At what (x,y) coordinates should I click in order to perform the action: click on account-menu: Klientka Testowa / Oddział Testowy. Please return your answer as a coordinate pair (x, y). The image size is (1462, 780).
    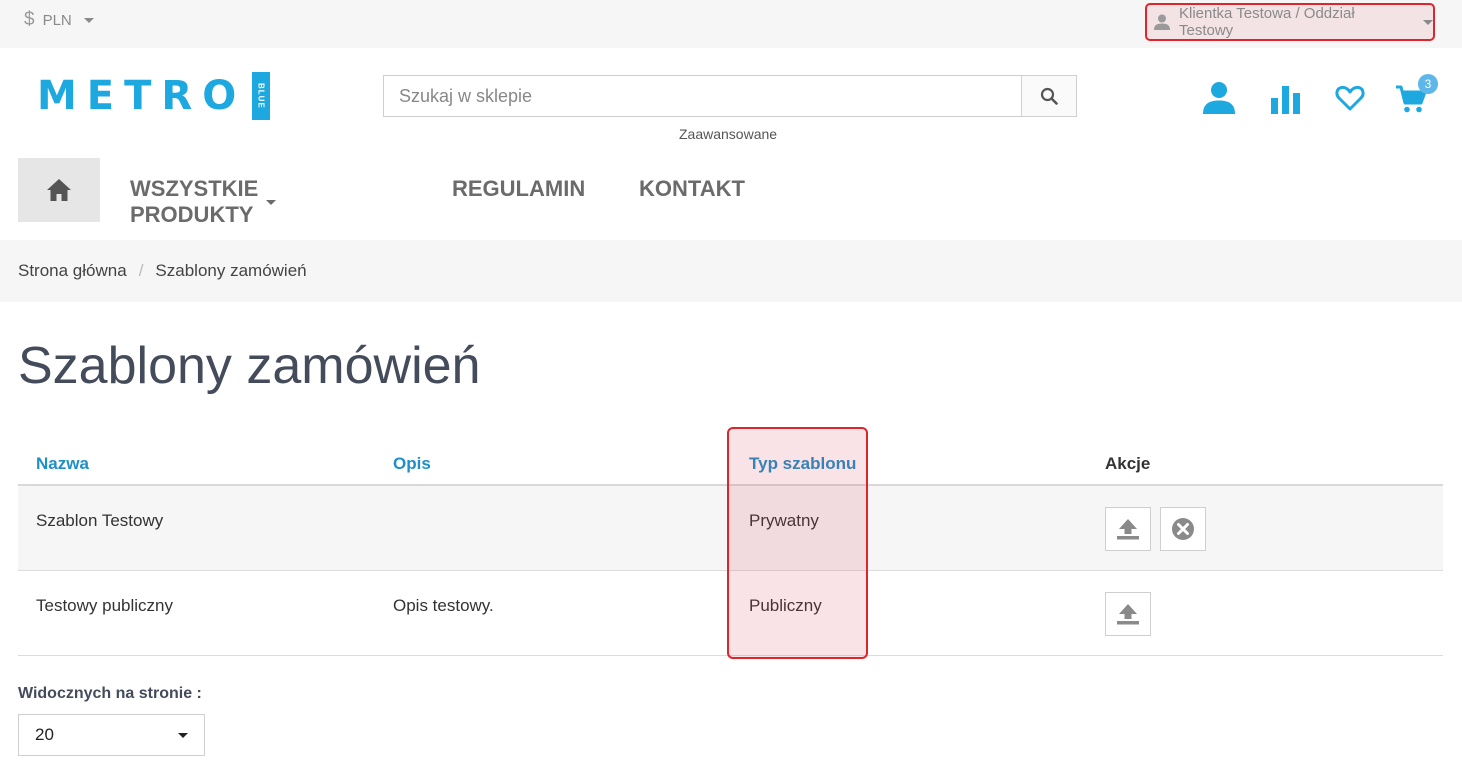
    Looking at the image, I should click on (1290, 22).